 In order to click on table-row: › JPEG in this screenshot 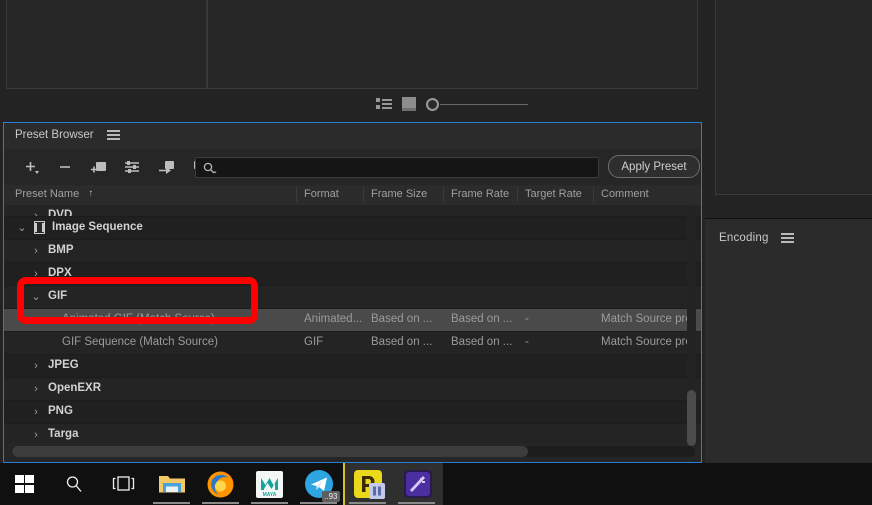, I will do `click(352, 366)`.